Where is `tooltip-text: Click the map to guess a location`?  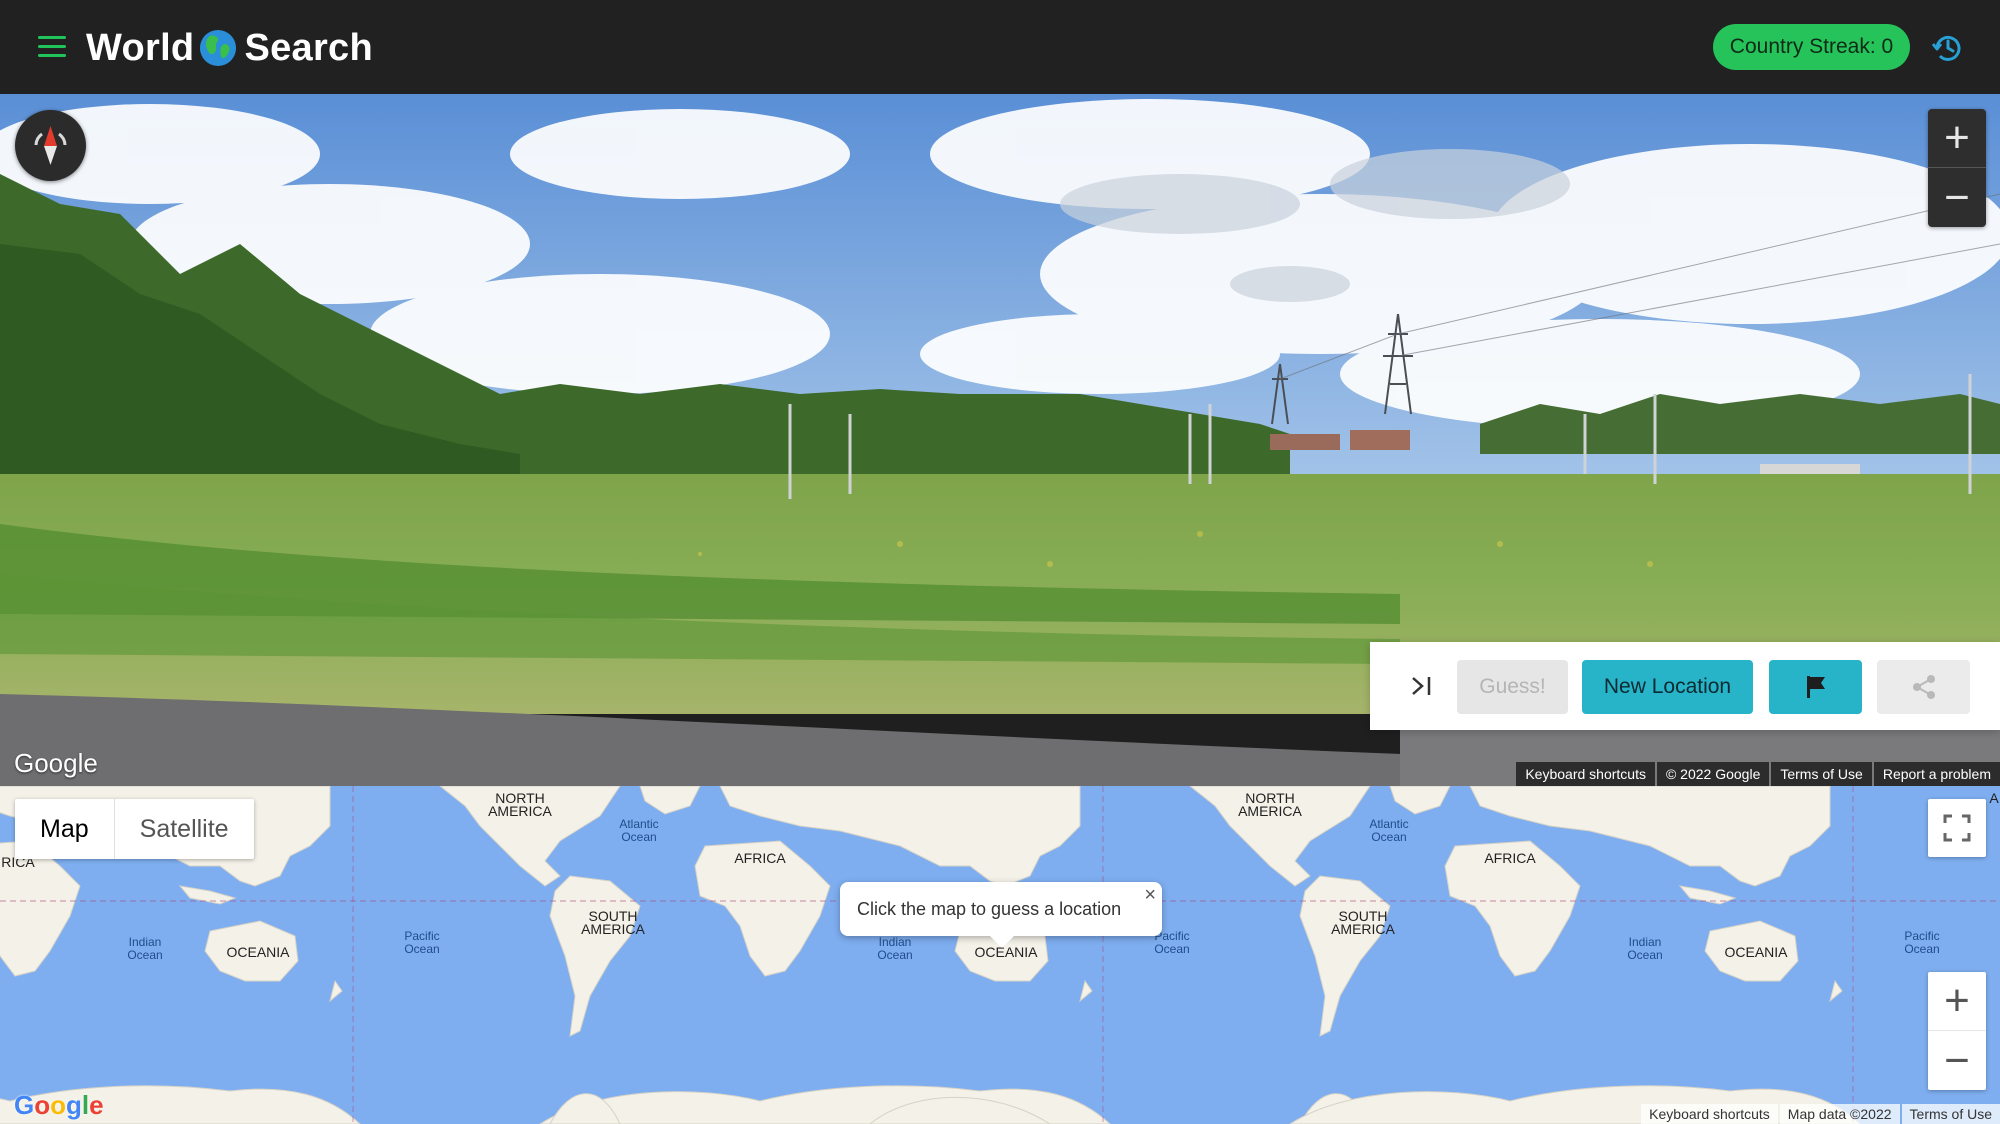 tooltip-text: Click the map to guess a location is located at coordinates (989, 908).